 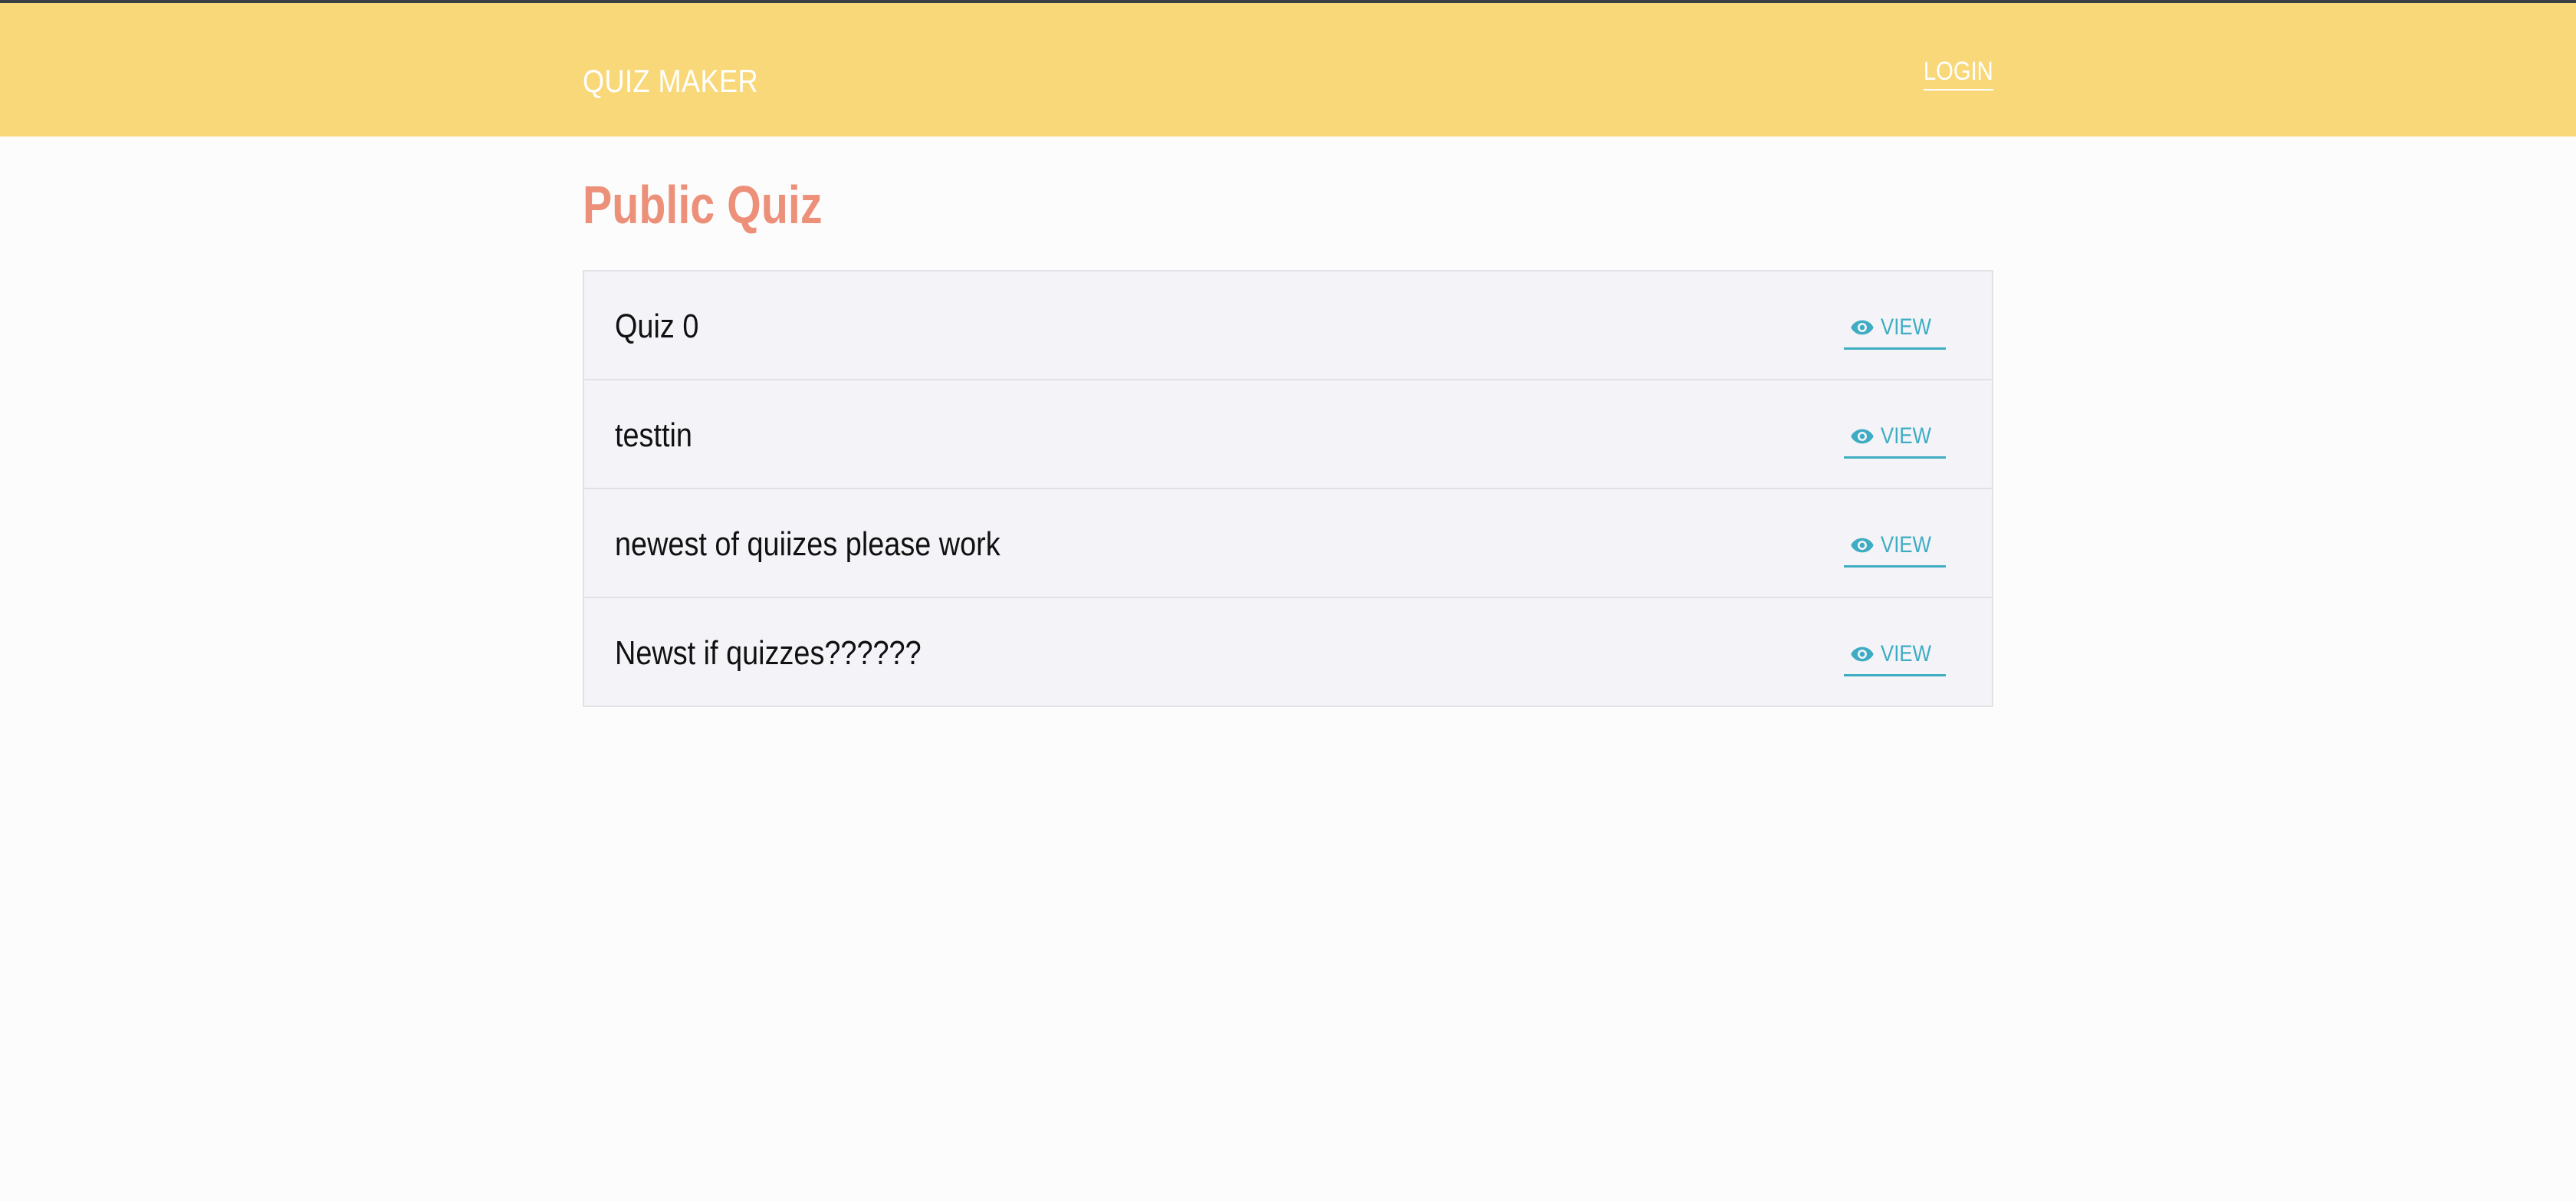 What do you see at coordinates (1959, 72) in the screenshot?
I see `login-link: LOGIN` at bounding box center [1959, 72].